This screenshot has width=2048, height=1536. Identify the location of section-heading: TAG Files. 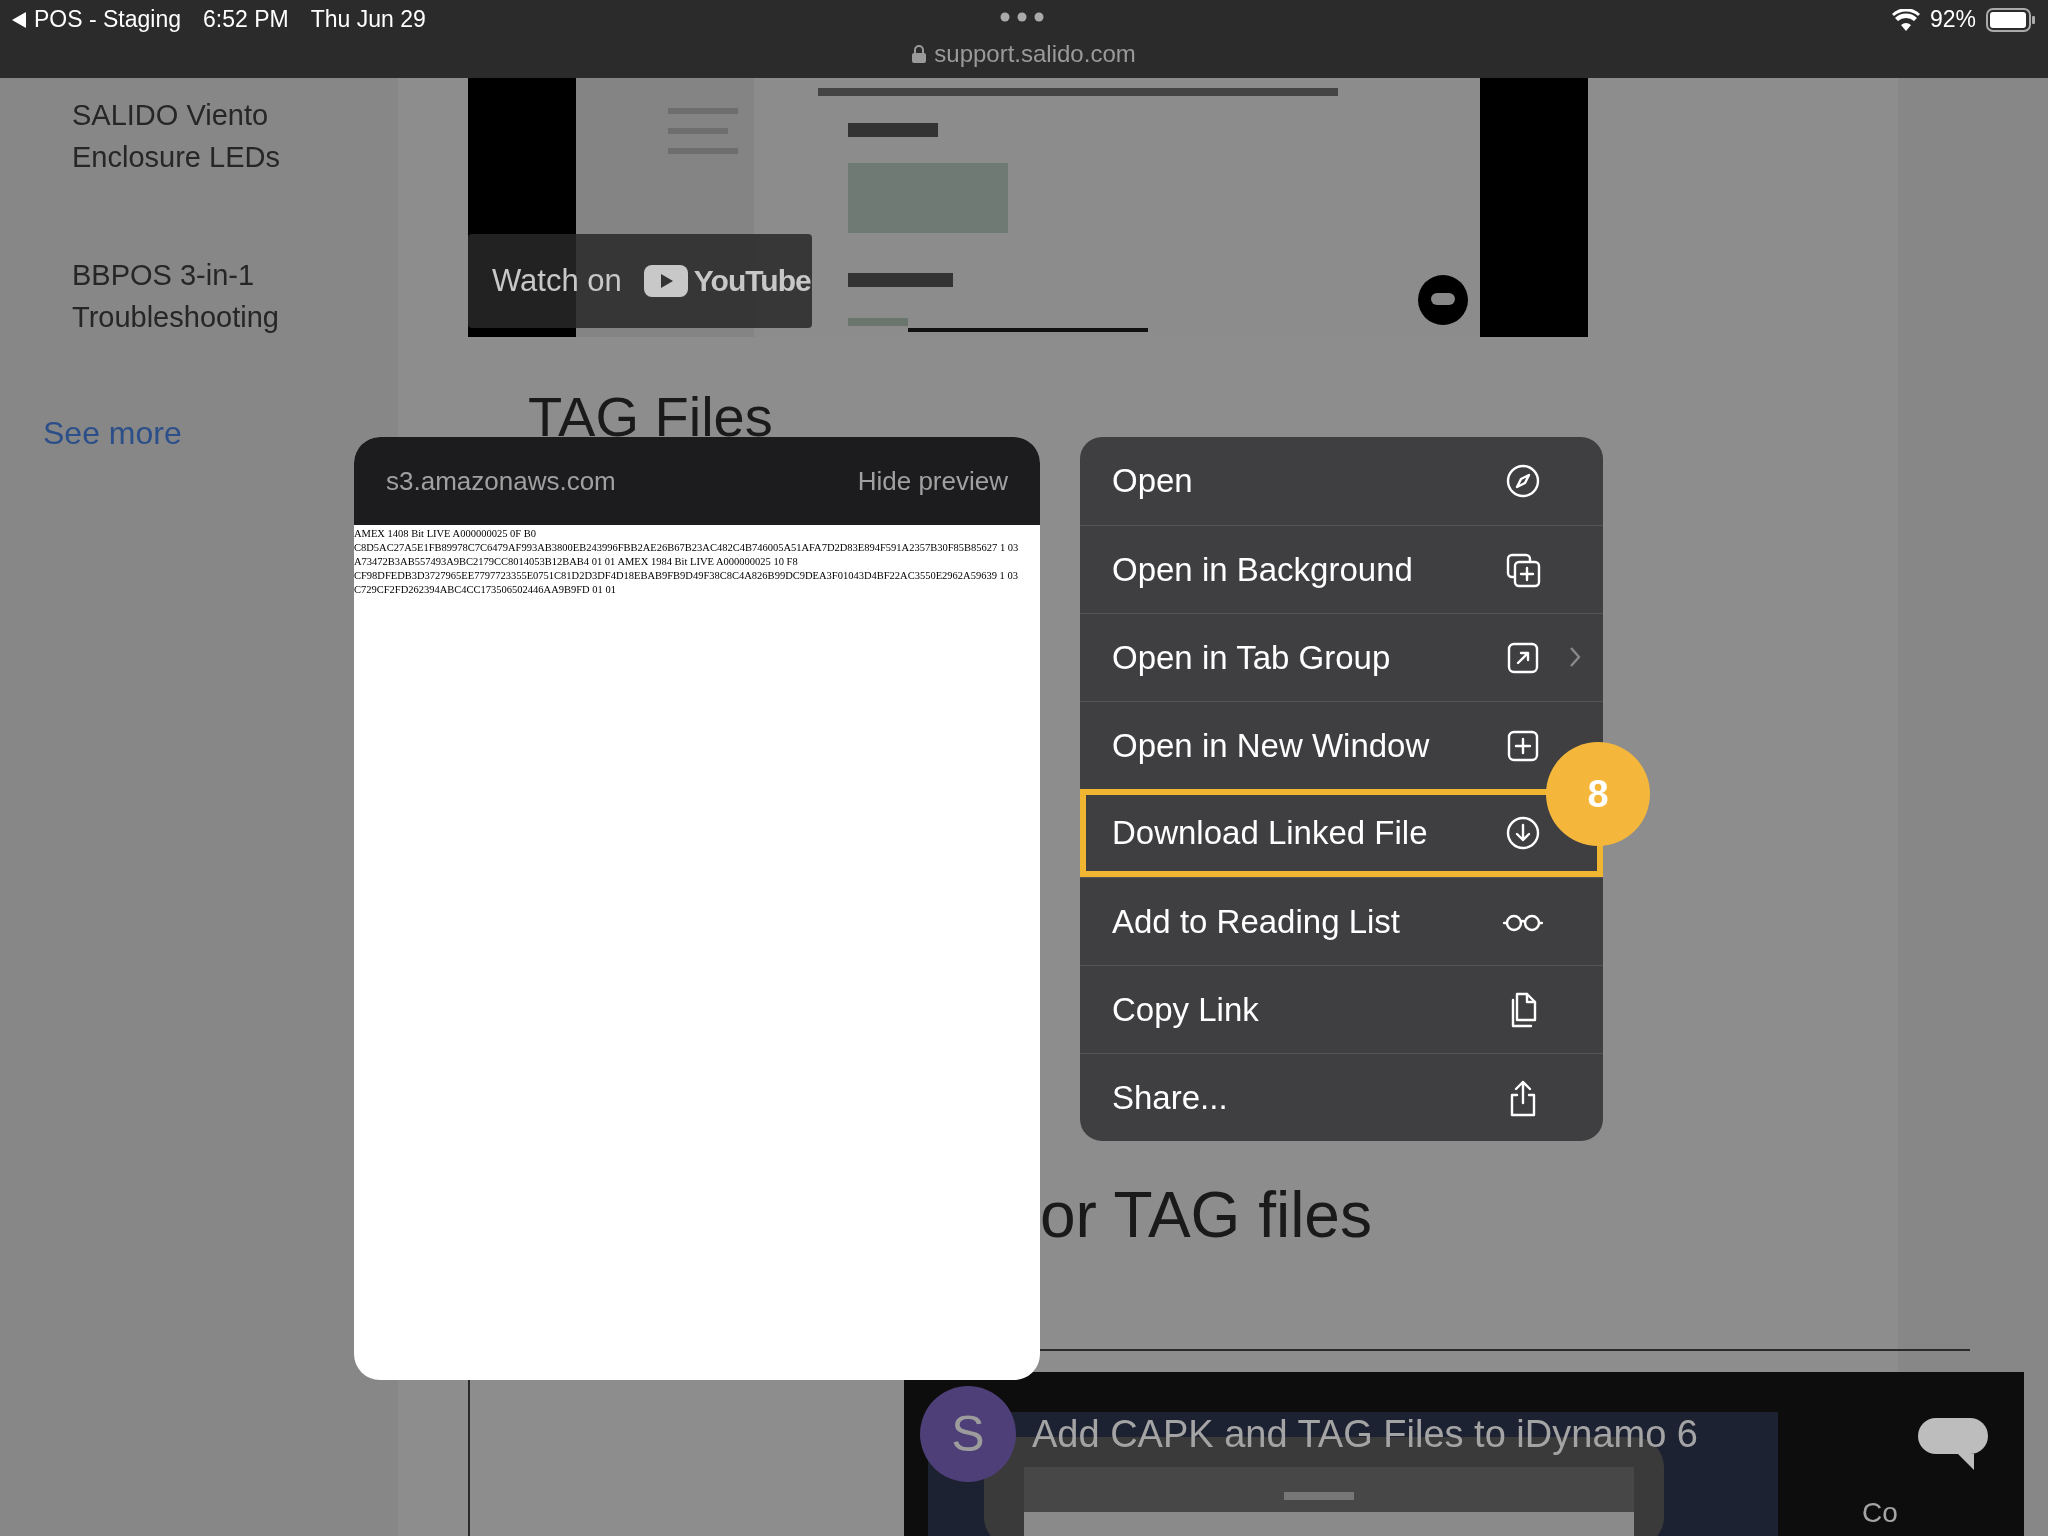
(650, 416).